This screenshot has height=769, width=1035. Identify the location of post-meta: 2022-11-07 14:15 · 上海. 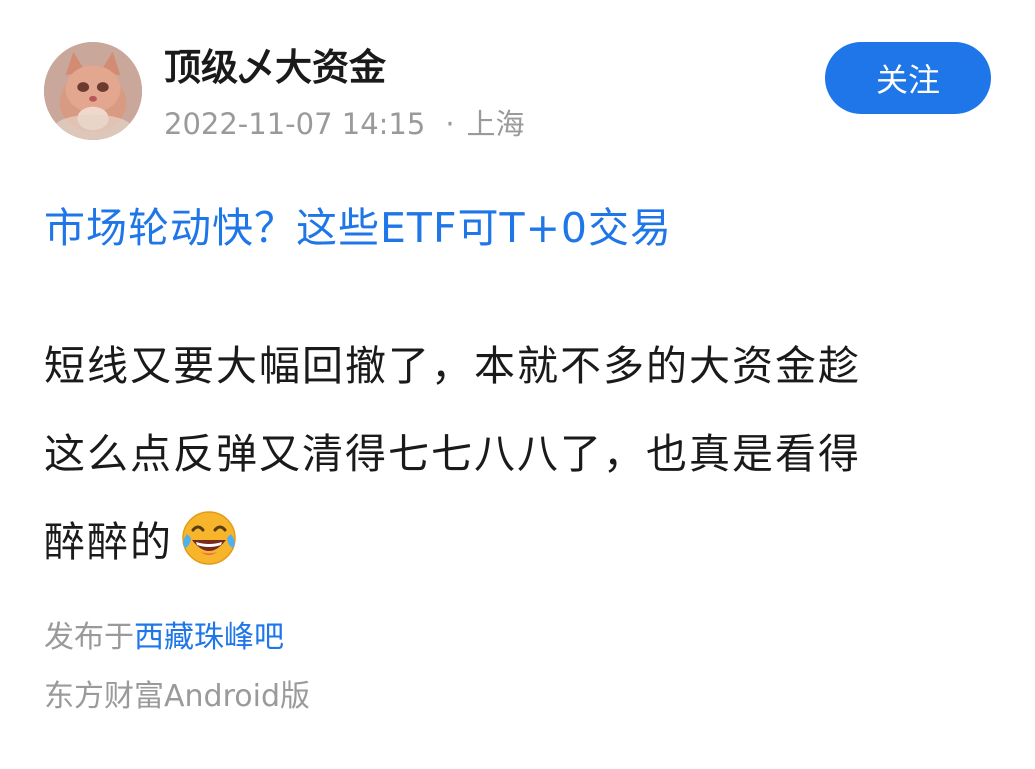
(344, 124).